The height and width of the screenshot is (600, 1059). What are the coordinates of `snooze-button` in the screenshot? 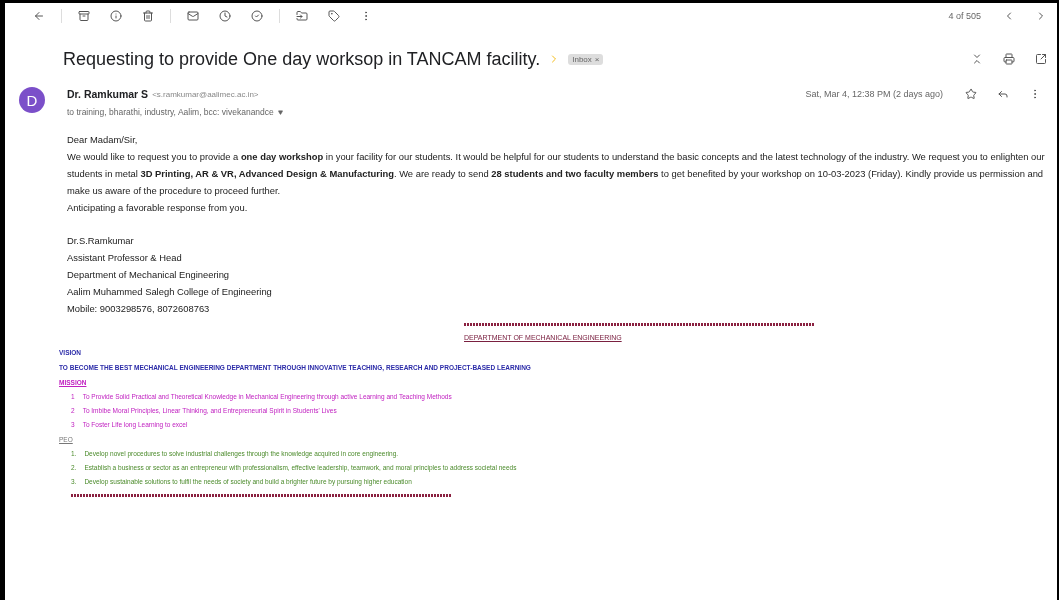 It's located at (225, 16).